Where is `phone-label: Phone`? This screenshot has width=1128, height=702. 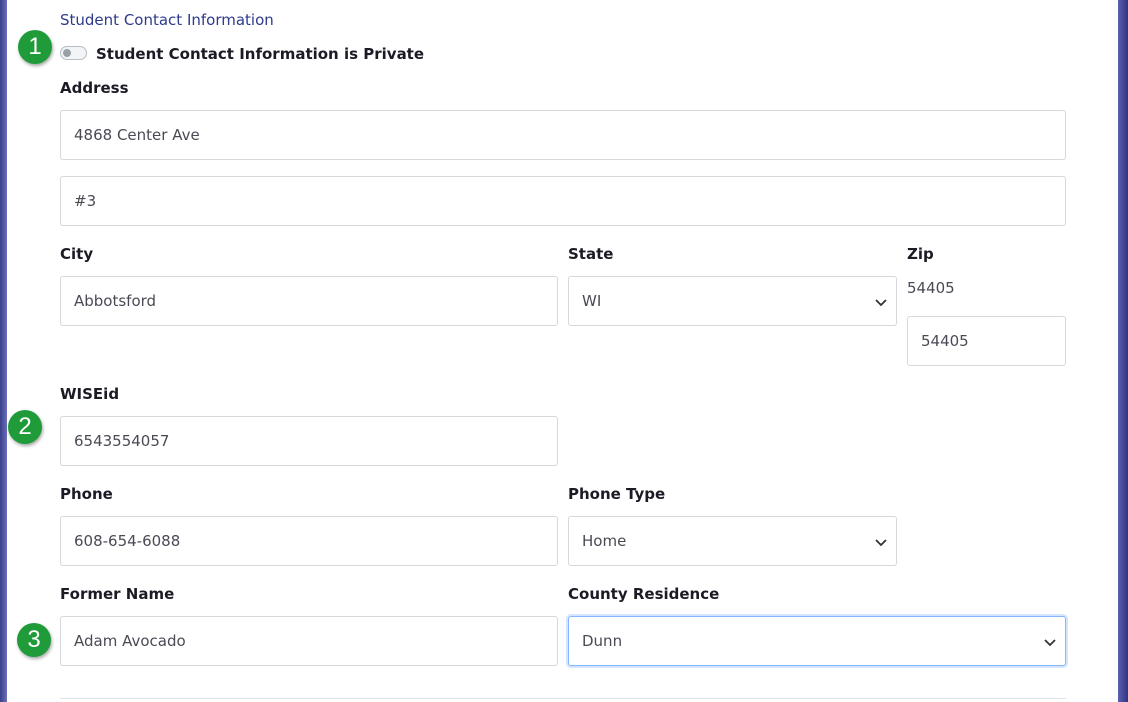 phone-label: Phone is located at coordinates (86, 494).